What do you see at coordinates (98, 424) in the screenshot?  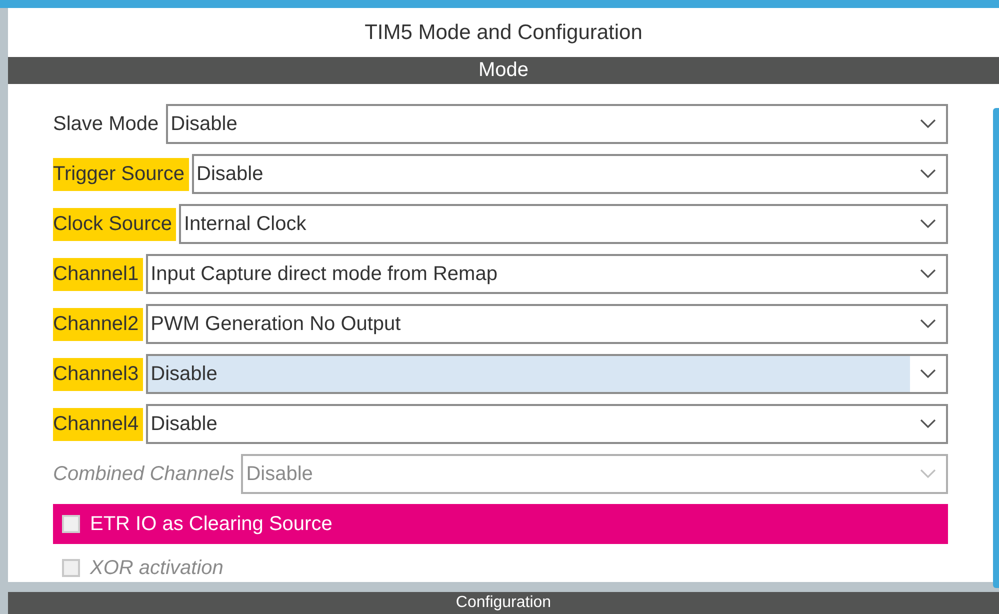 I see `setting-label: Channel4` at bounding box center [98, 424].